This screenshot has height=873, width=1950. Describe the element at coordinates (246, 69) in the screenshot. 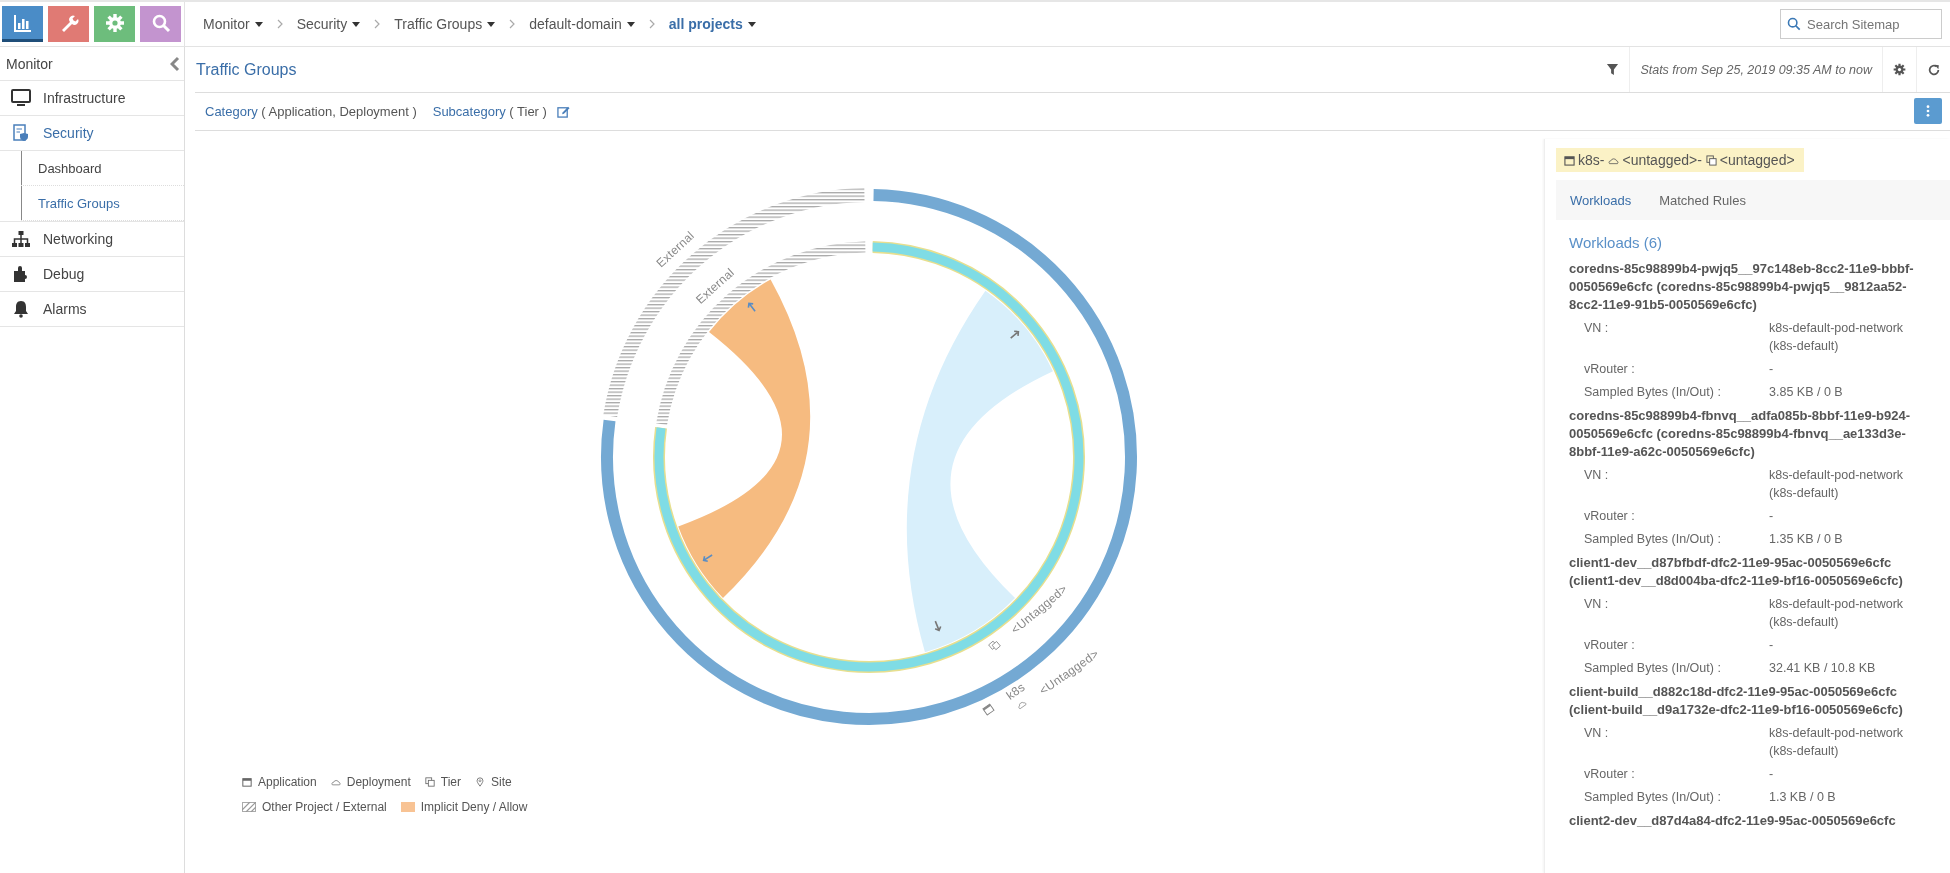

I see `page-title: Traffic Groups` at that location.